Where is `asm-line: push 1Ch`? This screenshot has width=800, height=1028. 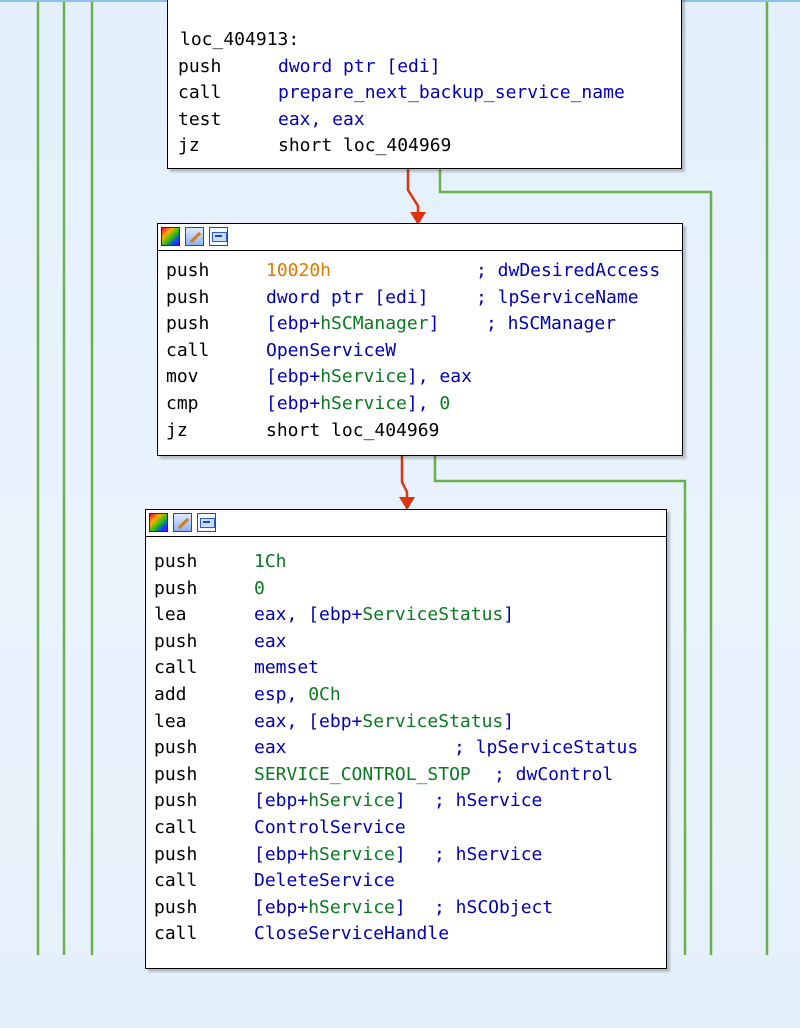 asm-line: push 1Ch is located at coordinates (408, 562).